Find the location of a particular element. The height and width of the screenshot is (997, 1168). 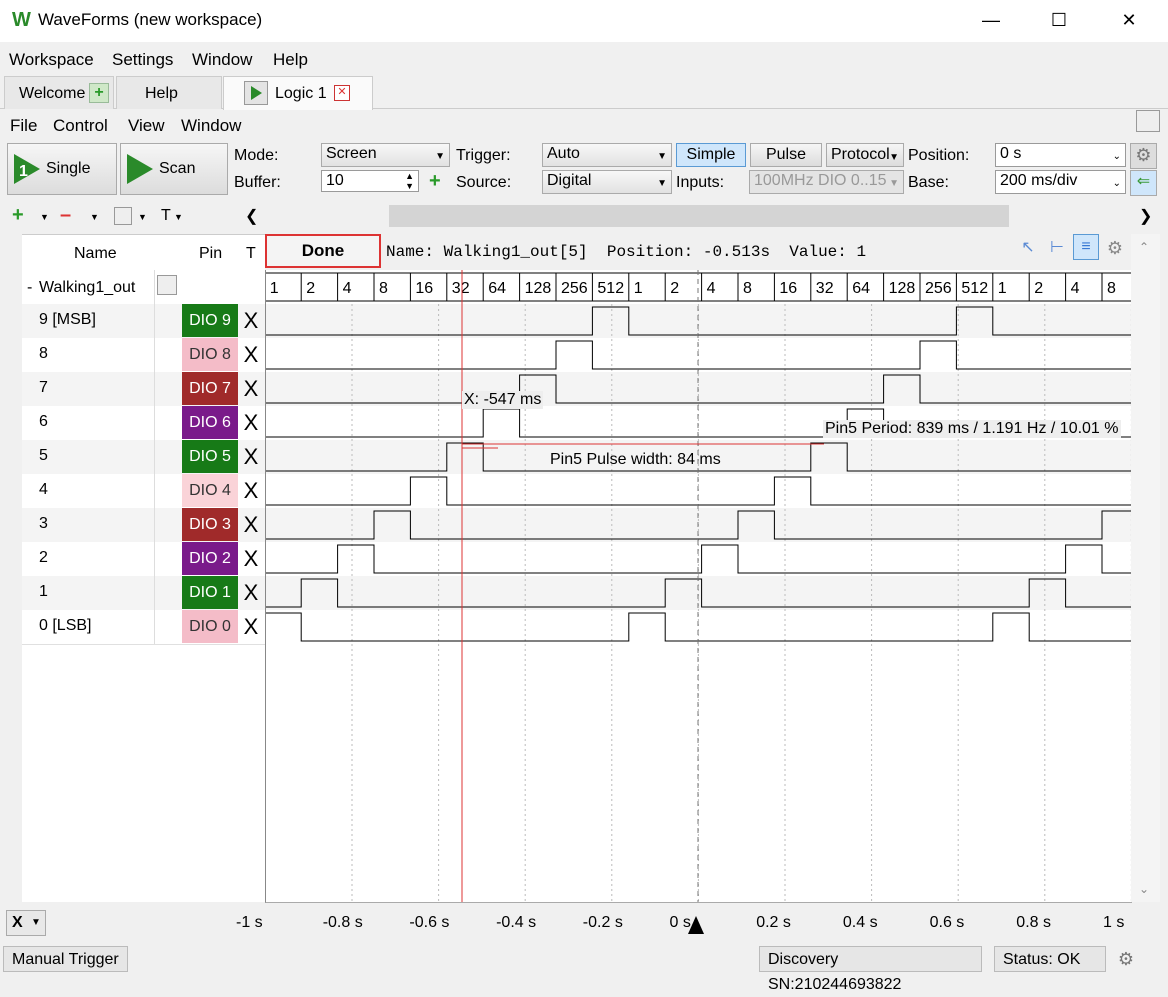

channel-row: 6 DIO 6X is located at coordinates (143, 423).